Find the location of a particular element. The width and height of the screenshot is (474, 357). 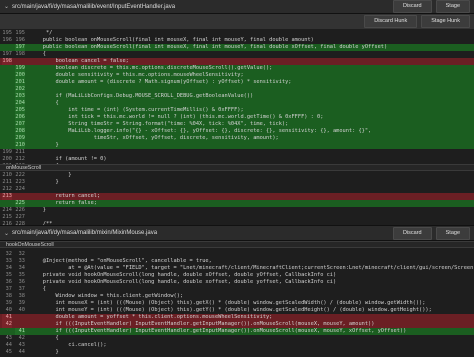

removed-line: 198 boolean cancel = false; is located at coordinates (237, 61).